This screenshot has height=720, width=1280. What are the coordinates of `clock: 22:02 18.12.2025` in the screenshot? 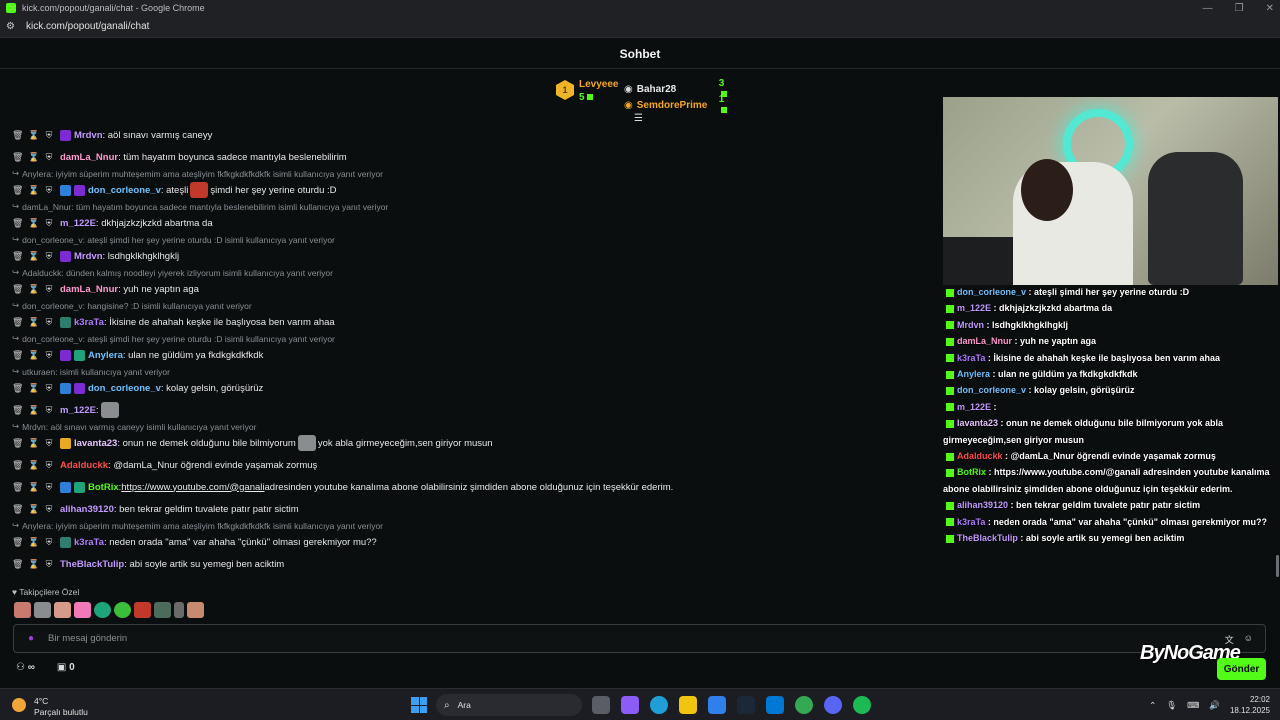 It's located at (1250, 705).